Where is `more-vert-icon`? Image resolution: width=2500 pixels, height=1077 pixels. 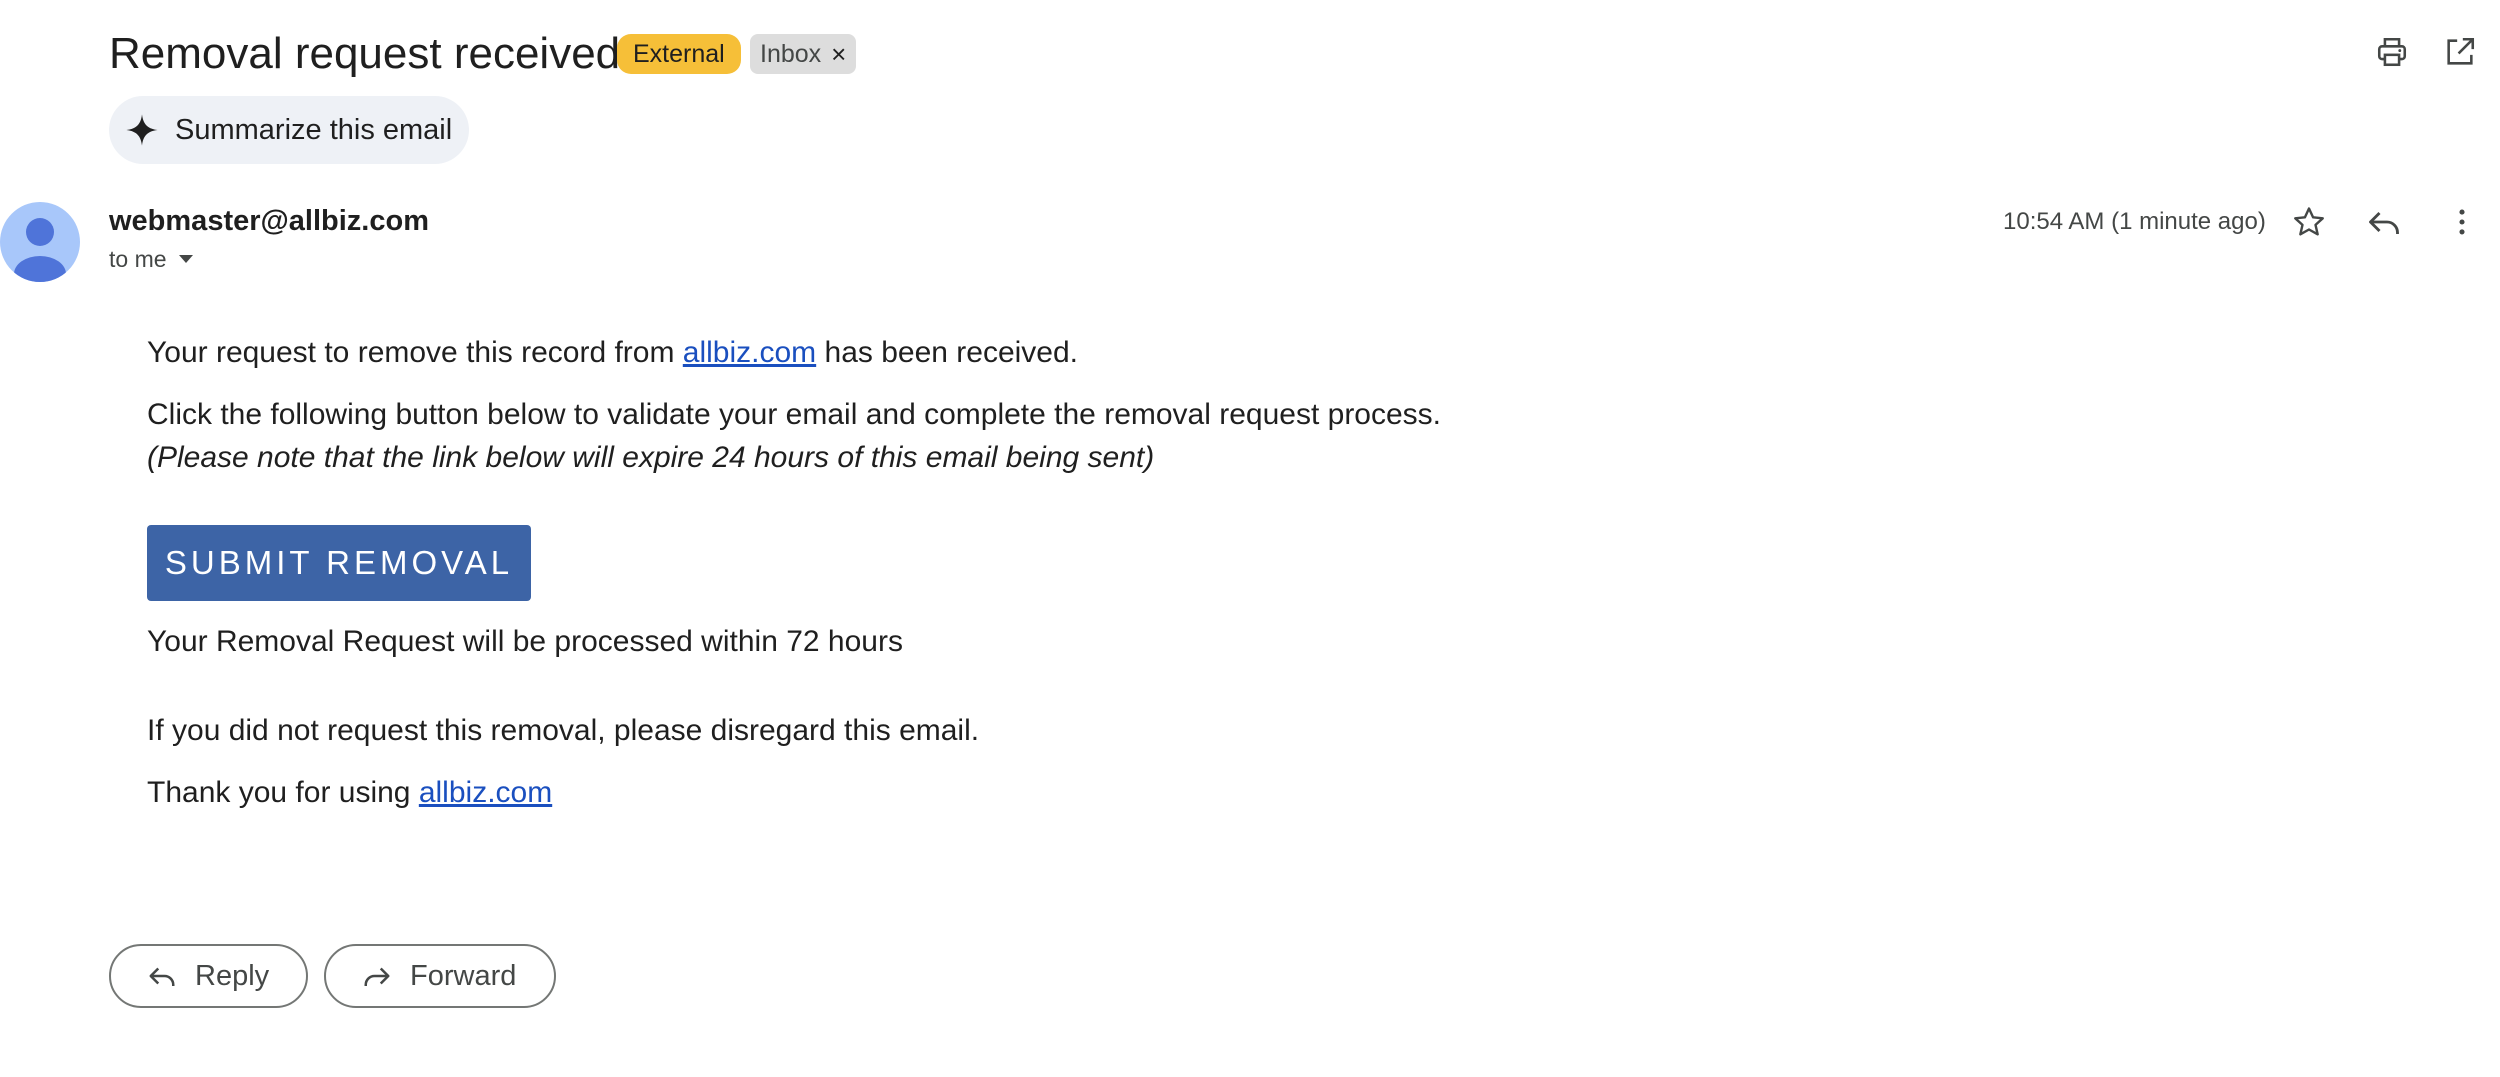 more-vert-icon is located at coordinates (2462, 222).